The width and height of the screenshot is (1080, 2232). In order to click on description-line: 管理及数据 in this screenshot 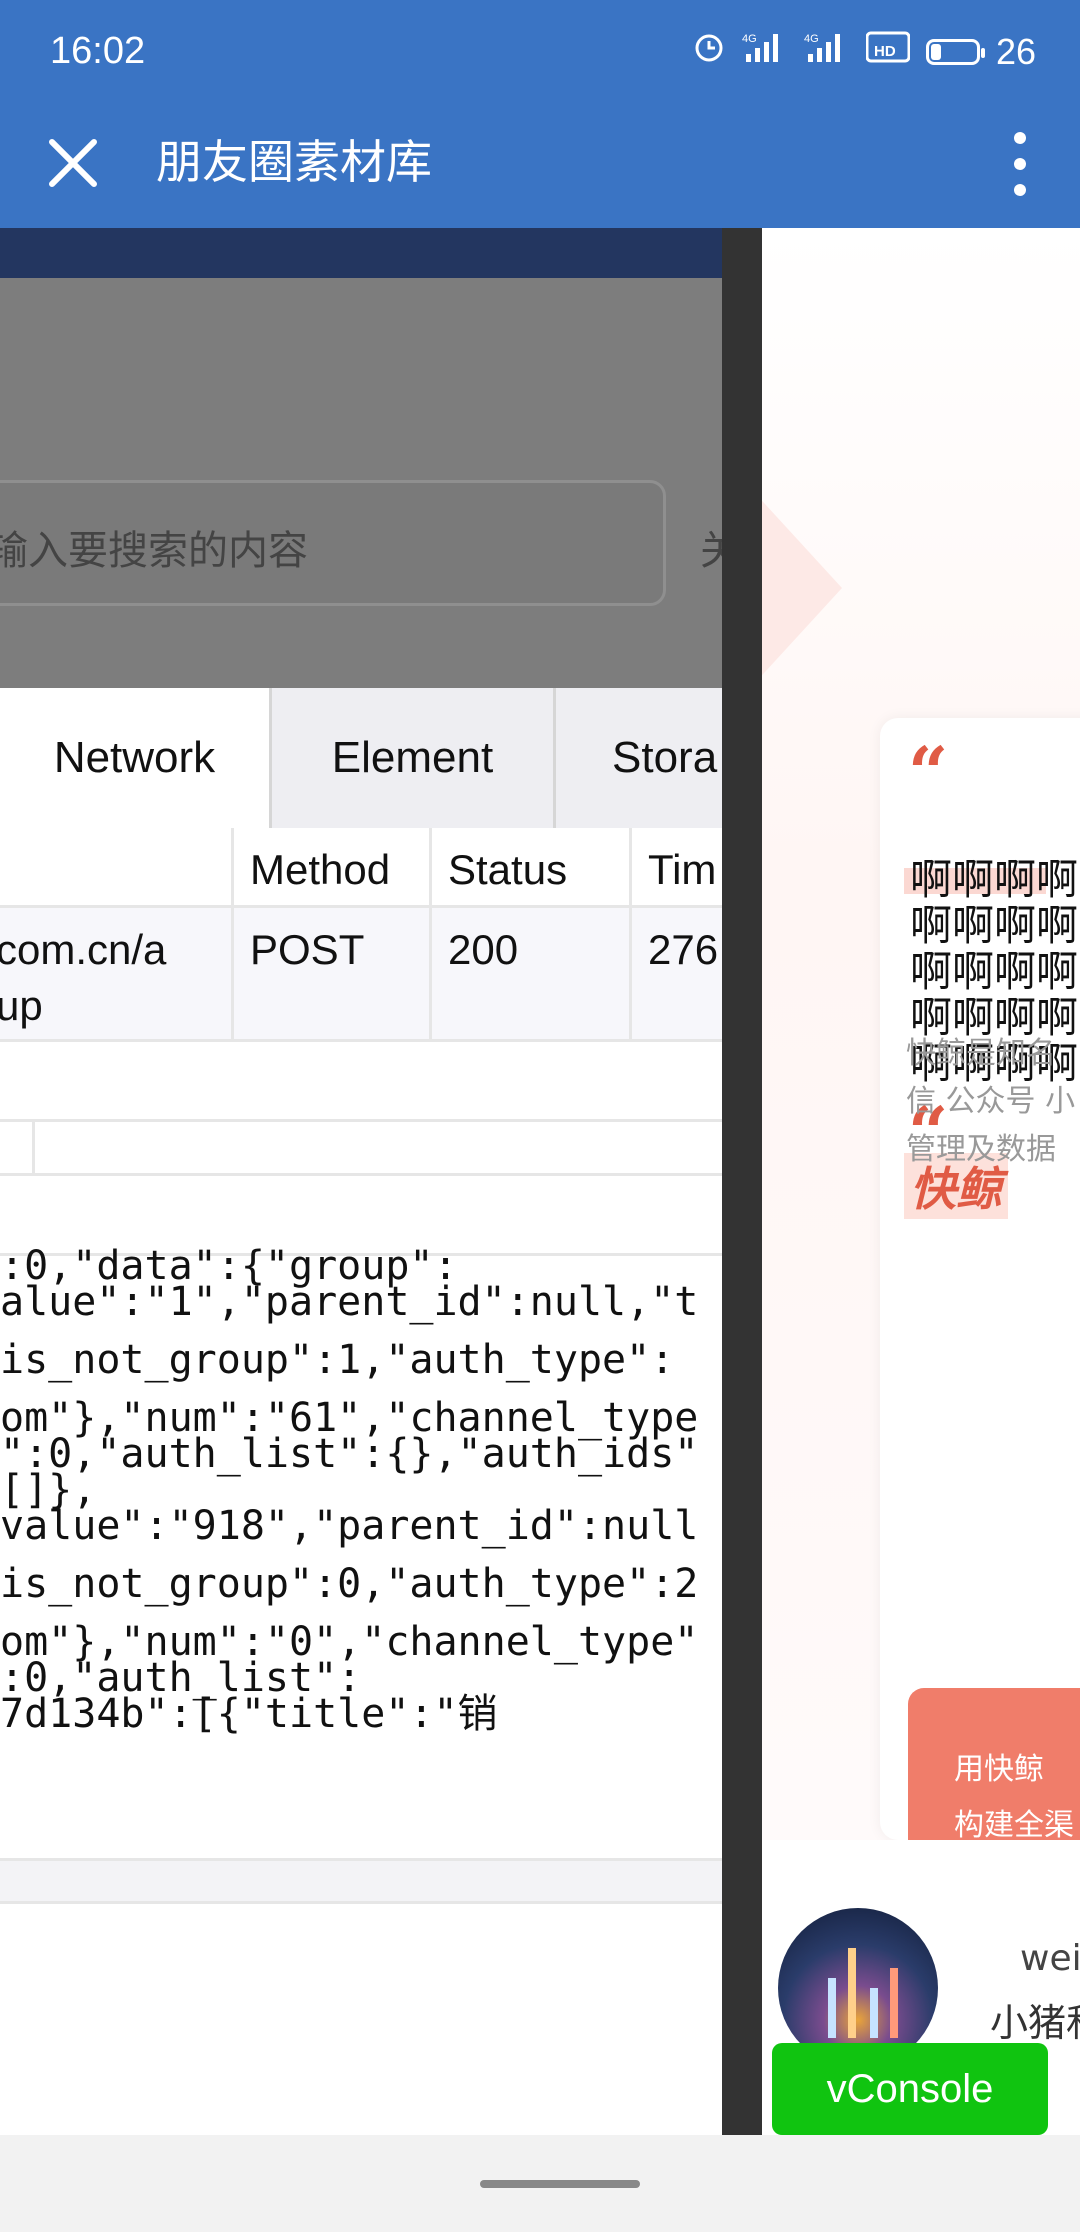, I will do `click(981, 1149)`.